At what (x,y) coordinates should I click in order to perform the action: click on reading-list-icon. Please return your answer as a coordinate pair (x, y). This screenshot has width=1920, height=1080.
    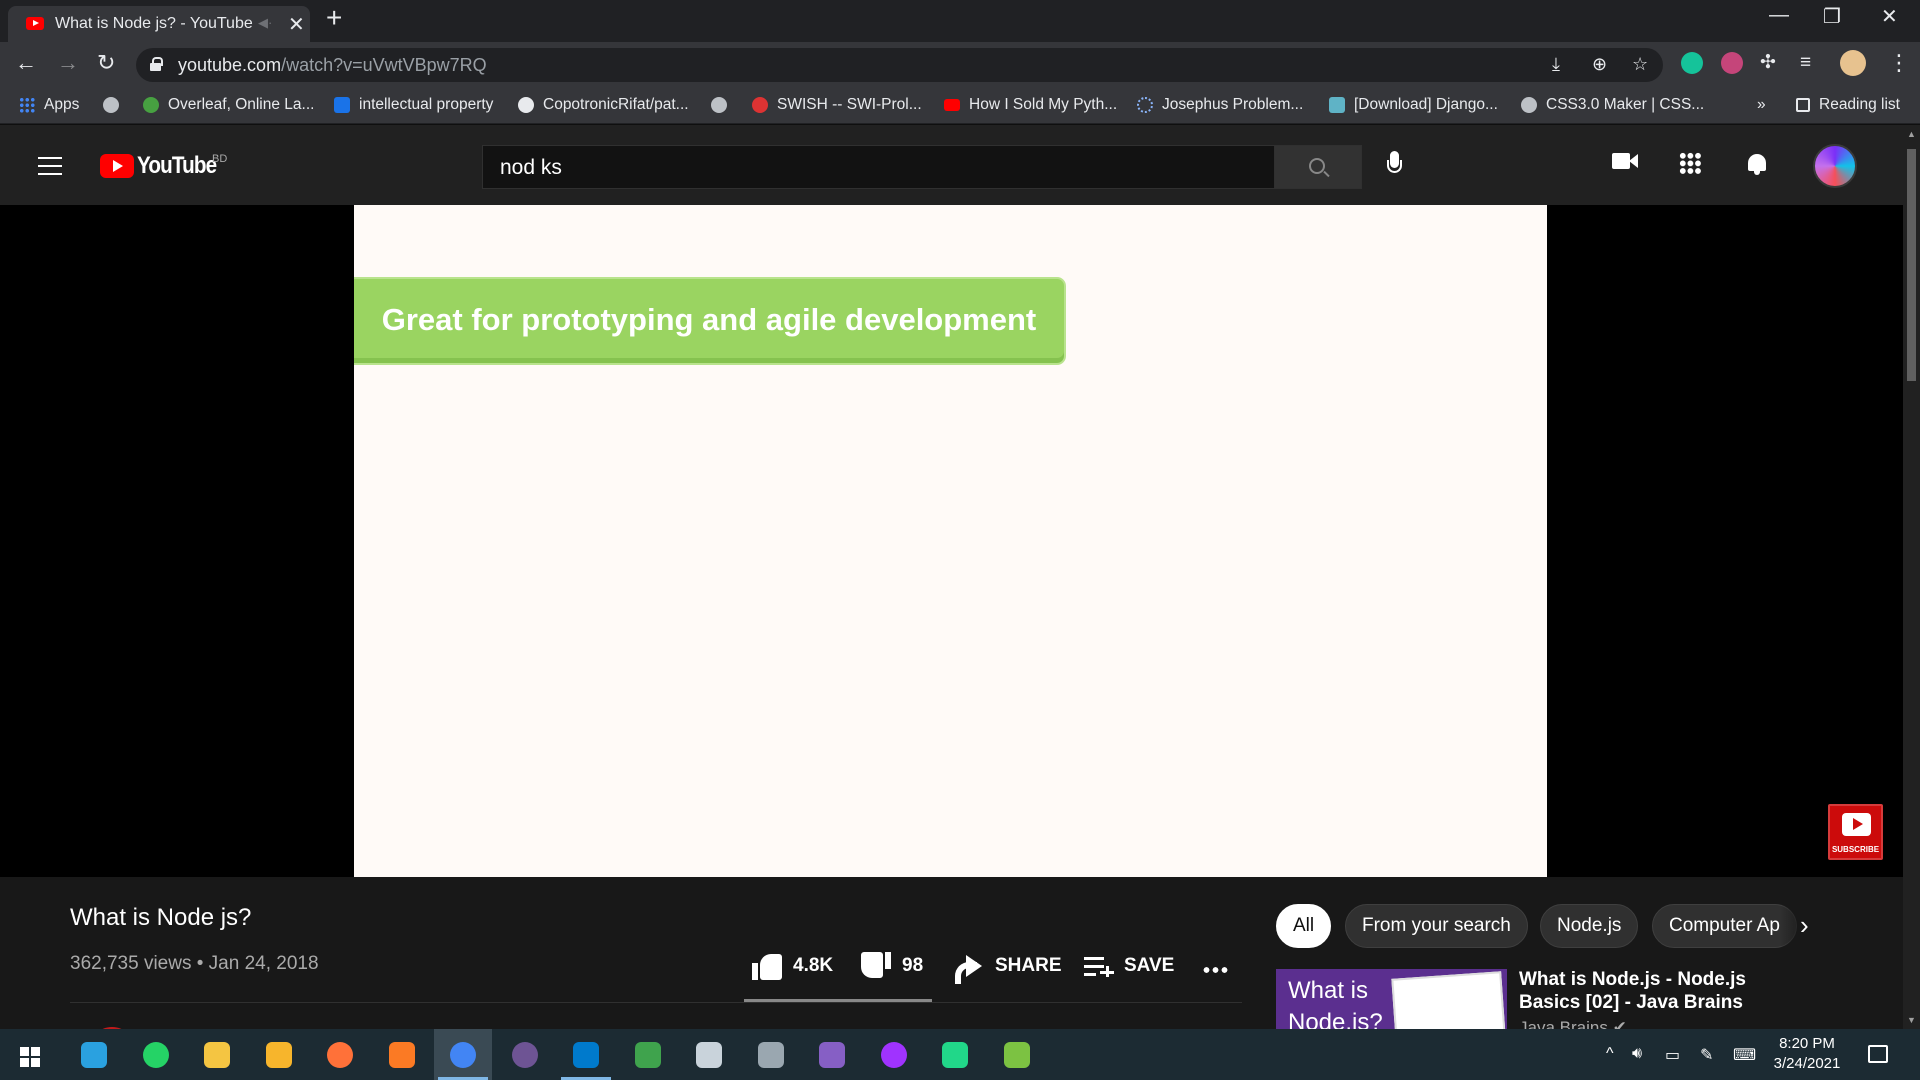
    Looking at the image, I should click on (1803, 105).